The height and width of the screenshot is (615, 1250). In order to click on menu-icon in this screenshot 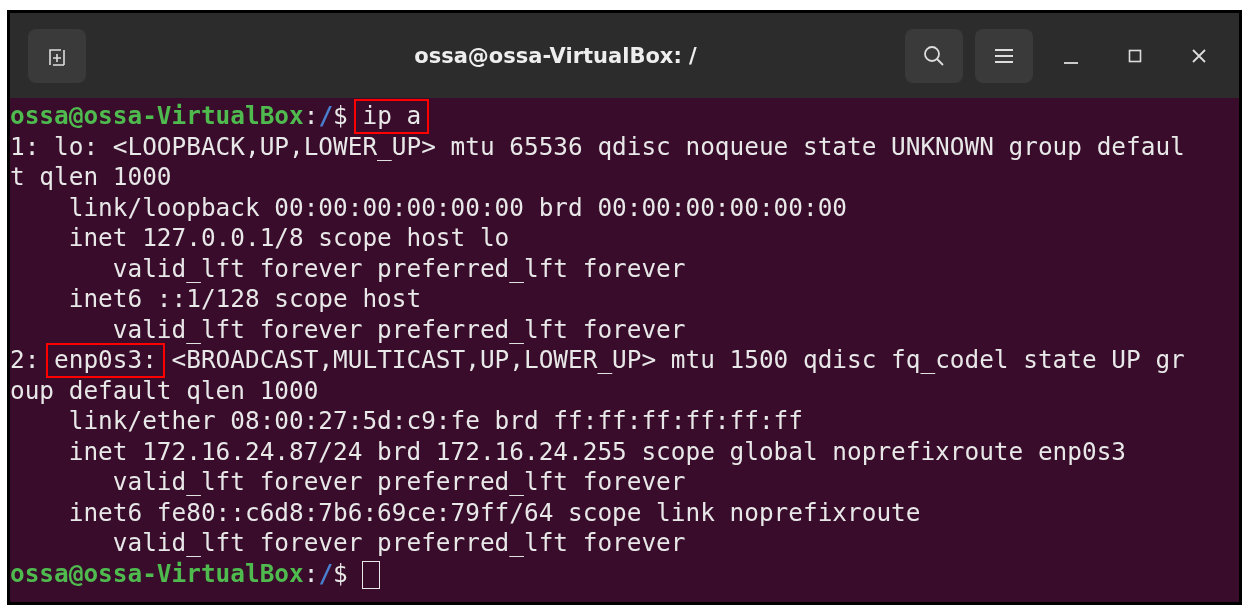, I will do `click(1004, 55)`.